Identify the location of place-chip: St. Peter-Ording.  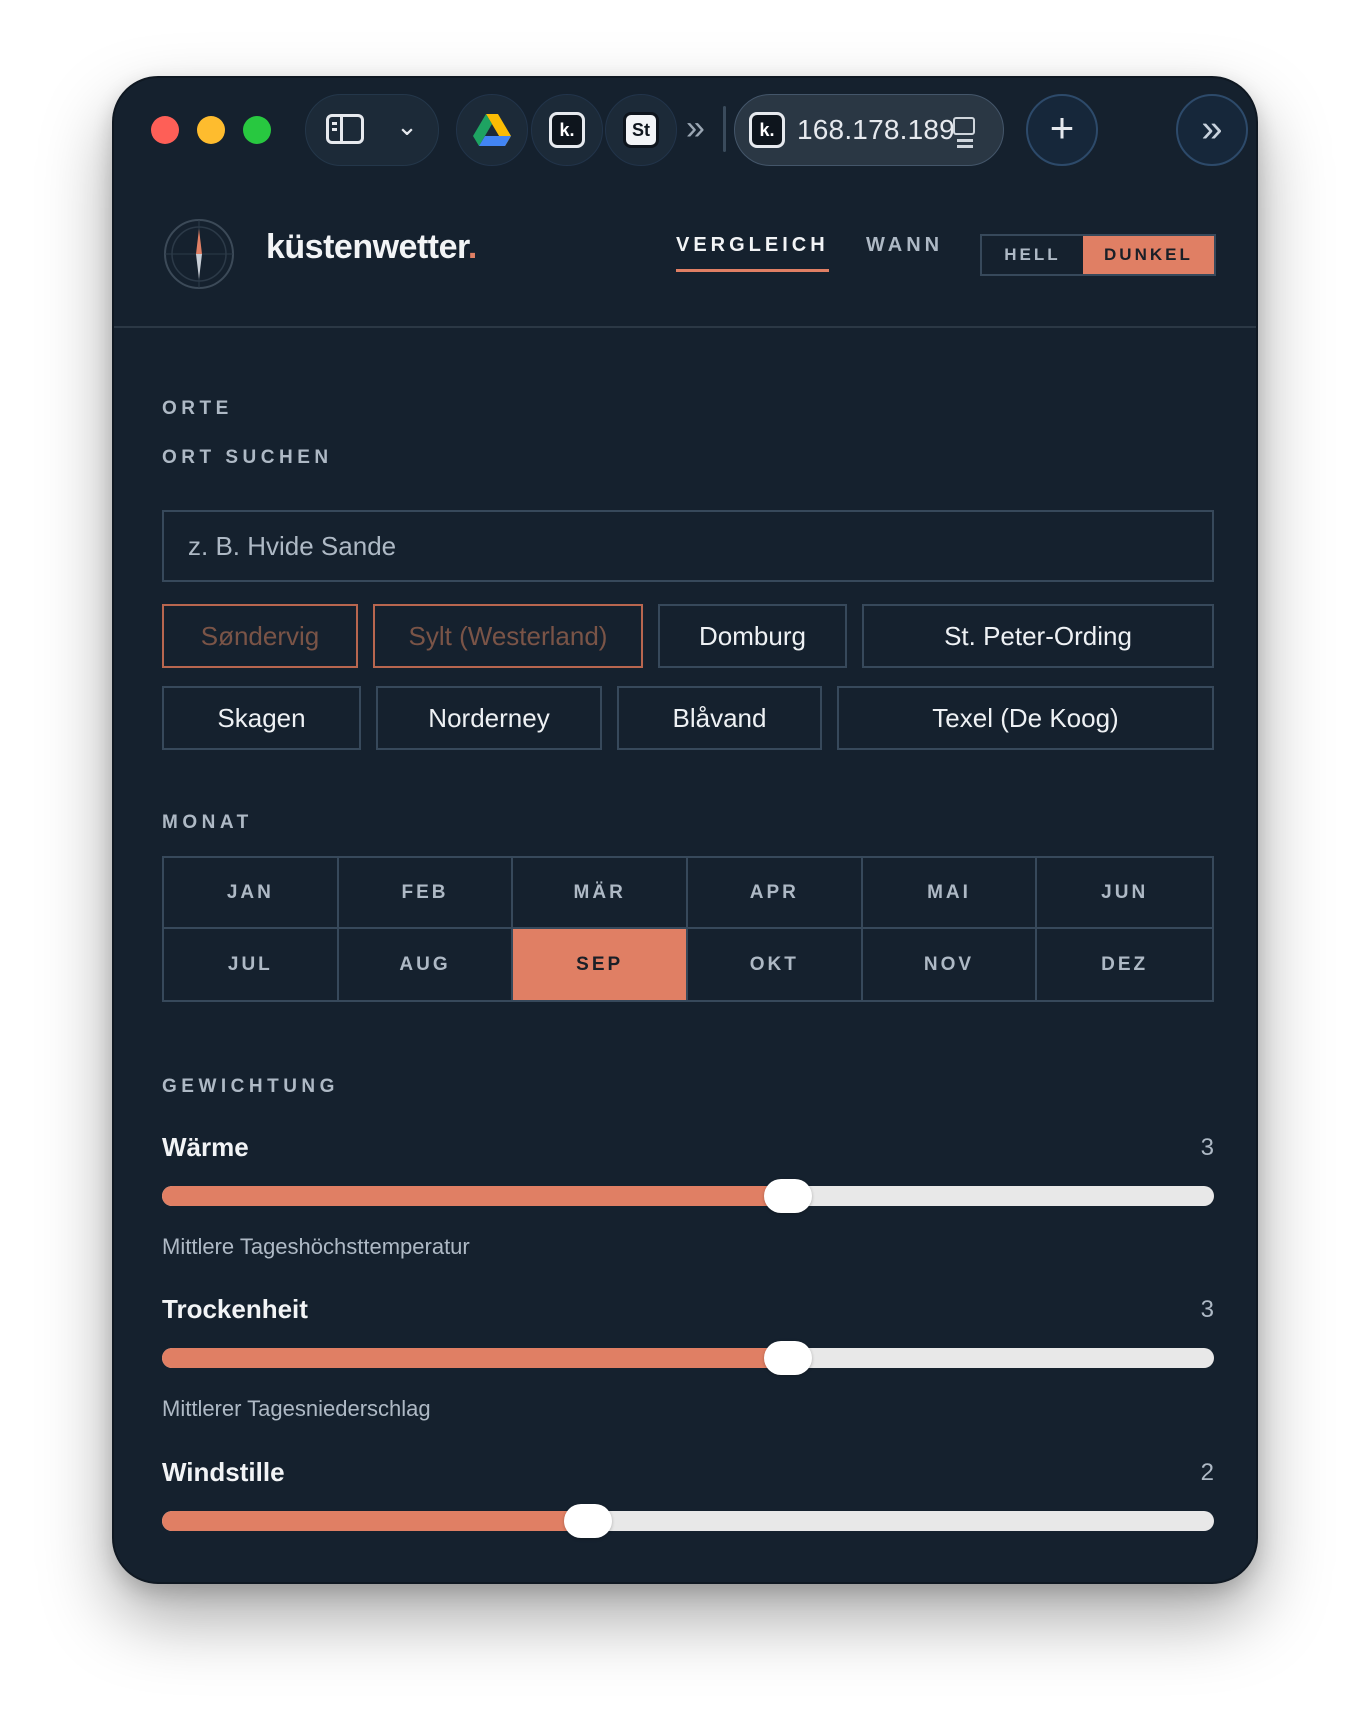
(1038, 636).